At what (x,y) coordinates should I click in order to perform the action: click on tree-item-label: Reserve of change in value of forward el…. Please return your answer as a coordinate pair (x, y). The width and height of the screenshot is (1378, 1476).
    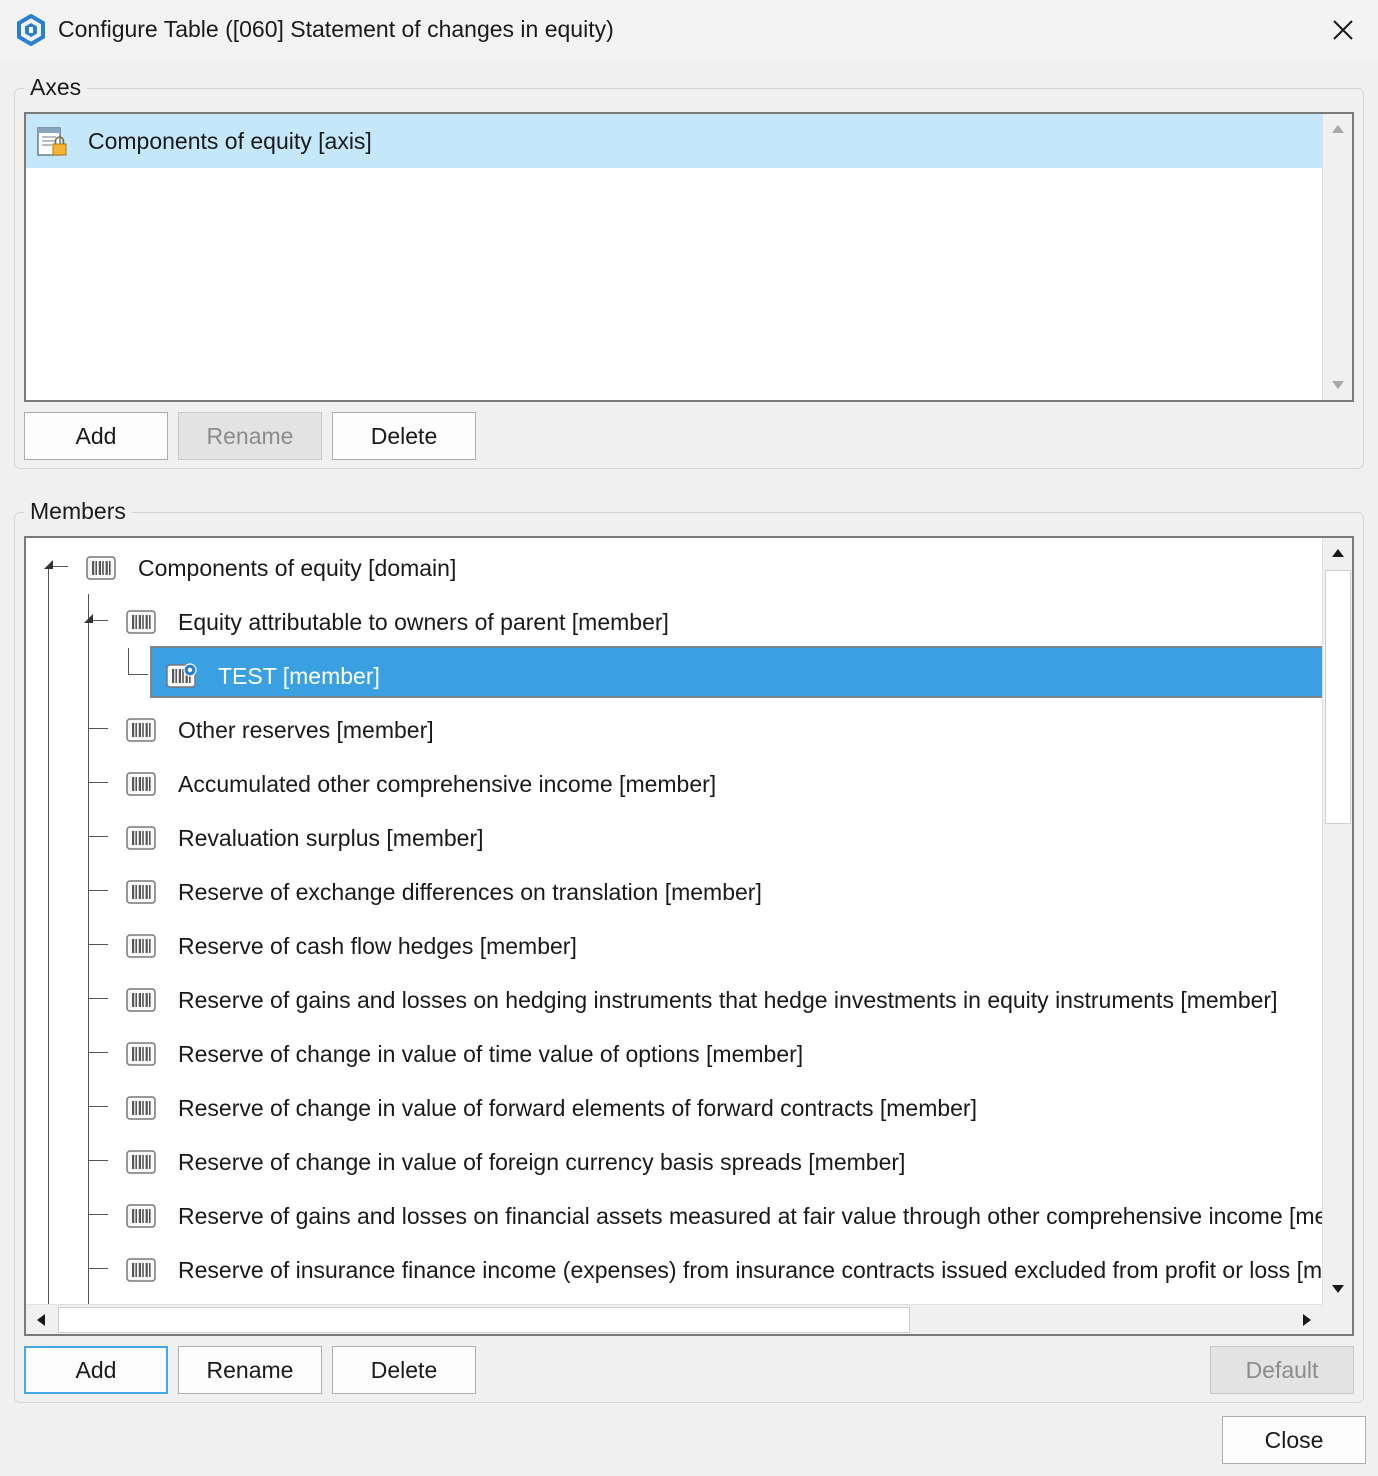
    Looking at the image, I should click on (577, 1108).